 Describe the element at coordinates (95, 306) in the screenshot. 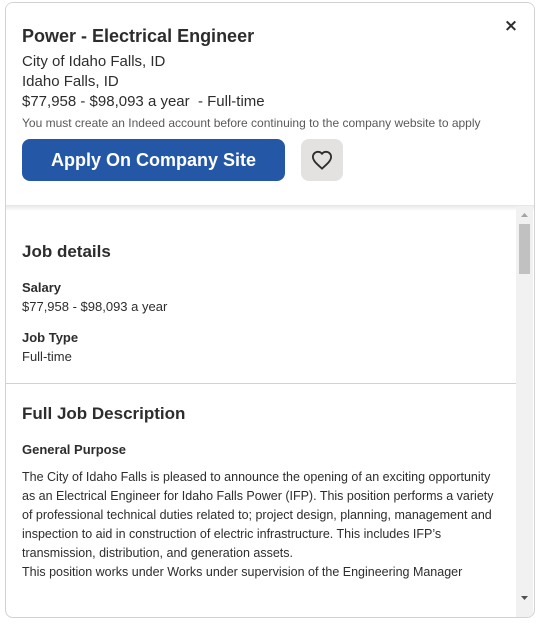

I see `salary-value: $77,958 - $98,093 a year` at that location.